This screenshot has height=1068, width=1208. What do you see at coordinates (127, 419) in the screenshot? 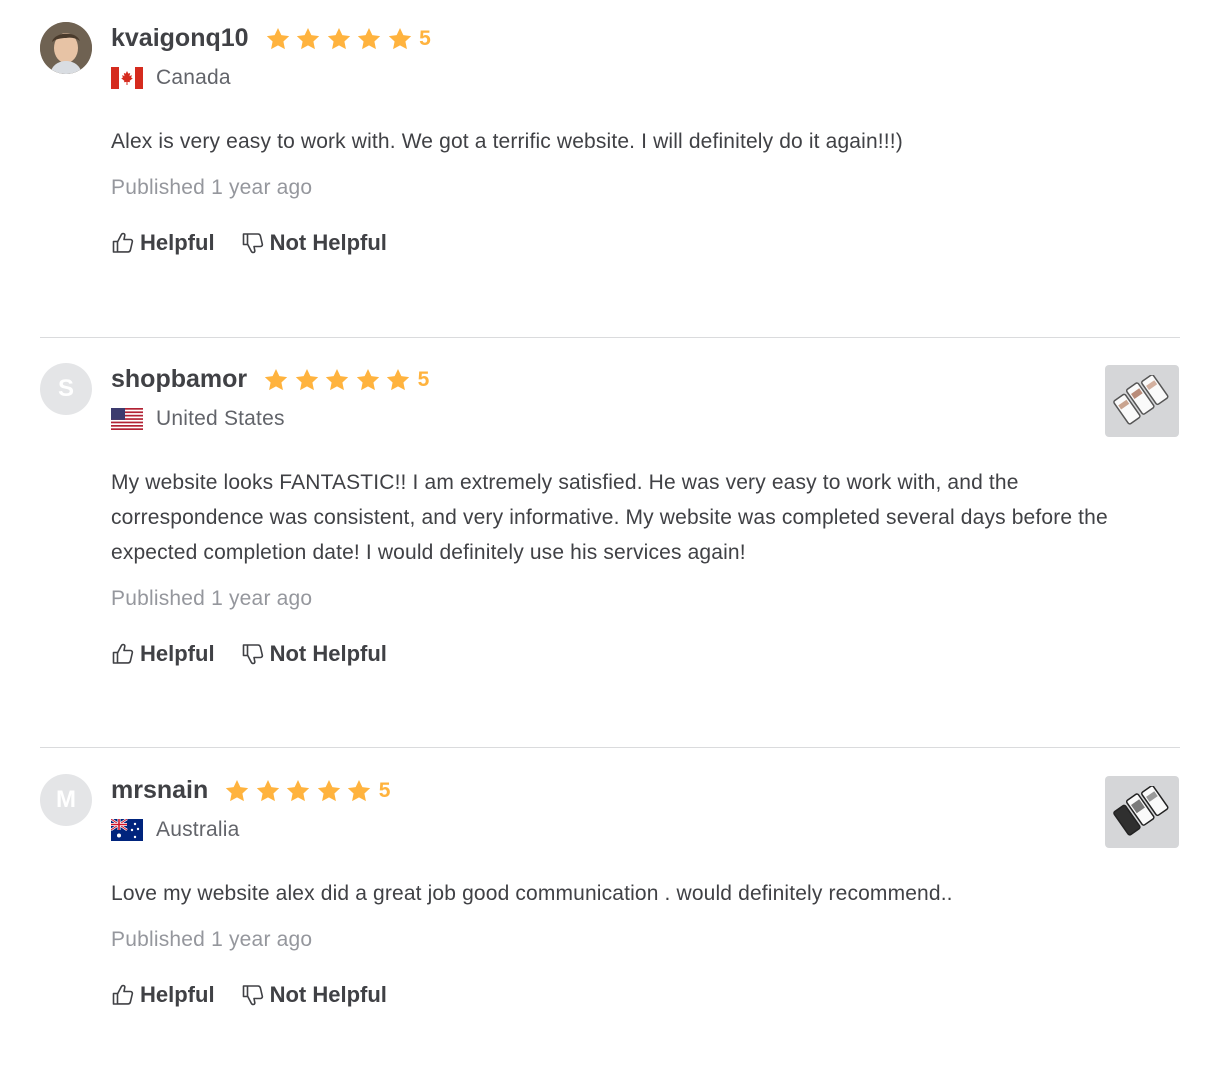
I see `united-states-flag-icon` at bounding box center [127, 419].